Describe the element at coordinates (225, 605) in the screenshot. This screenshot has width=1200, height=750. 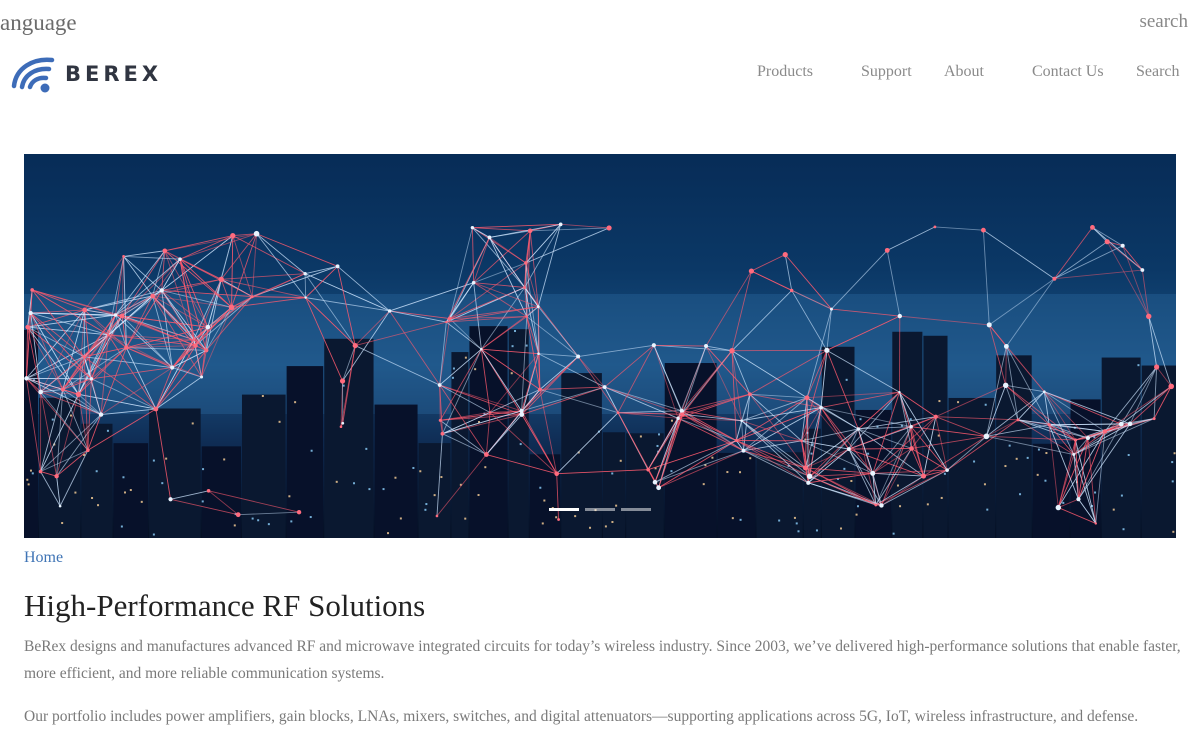
I see `page-title: High-Performance RF Solutions` at that location.